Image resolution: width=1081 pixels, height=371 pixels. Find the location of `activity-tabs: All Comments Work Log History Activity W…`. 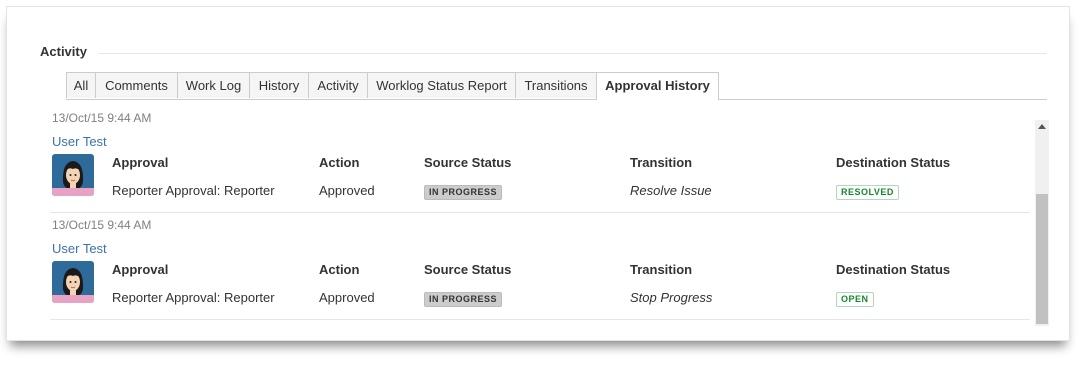

activity-tabs: All Comments Work Log History Activity W… is located at coordinates (556, 86).